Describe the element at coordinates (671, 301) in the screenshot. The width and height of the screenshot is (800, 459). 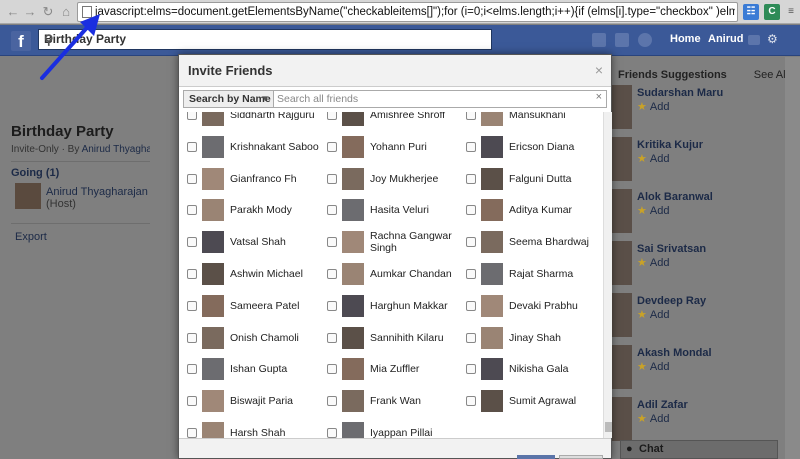
I see `suggestion-name: Devdeep Ray` at that location.